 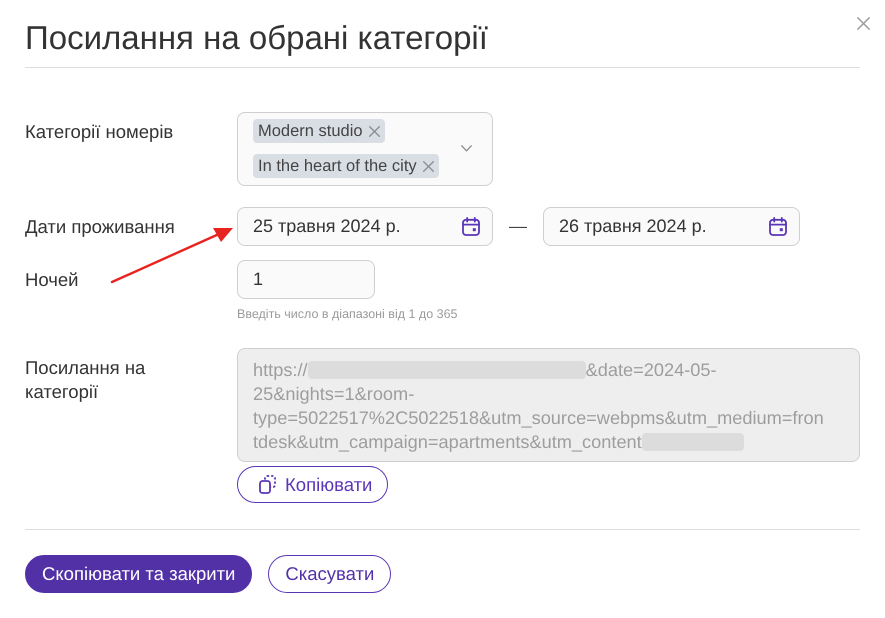 I want to click on url-text: https://, so click(x=280, y=370).